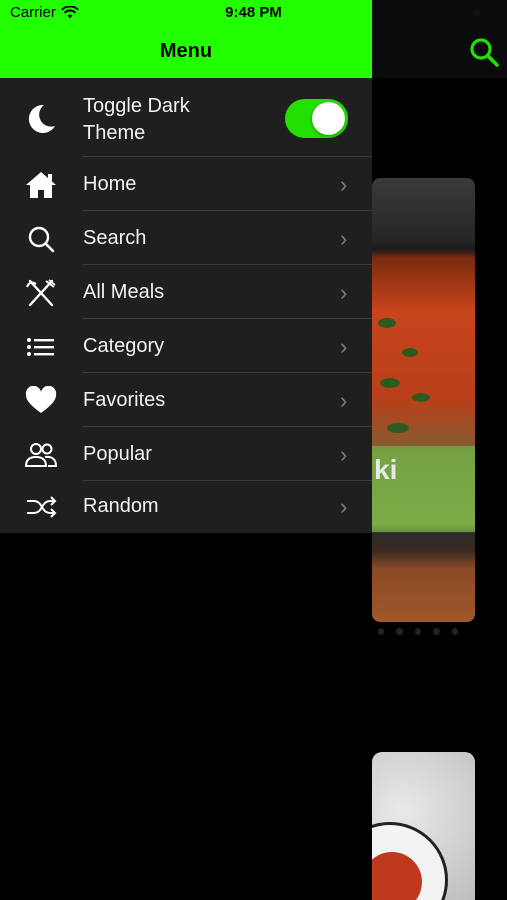 The height and width of the screenshot is (900, 507). I want to click on meal-card-title: ki, so click(386, 469).